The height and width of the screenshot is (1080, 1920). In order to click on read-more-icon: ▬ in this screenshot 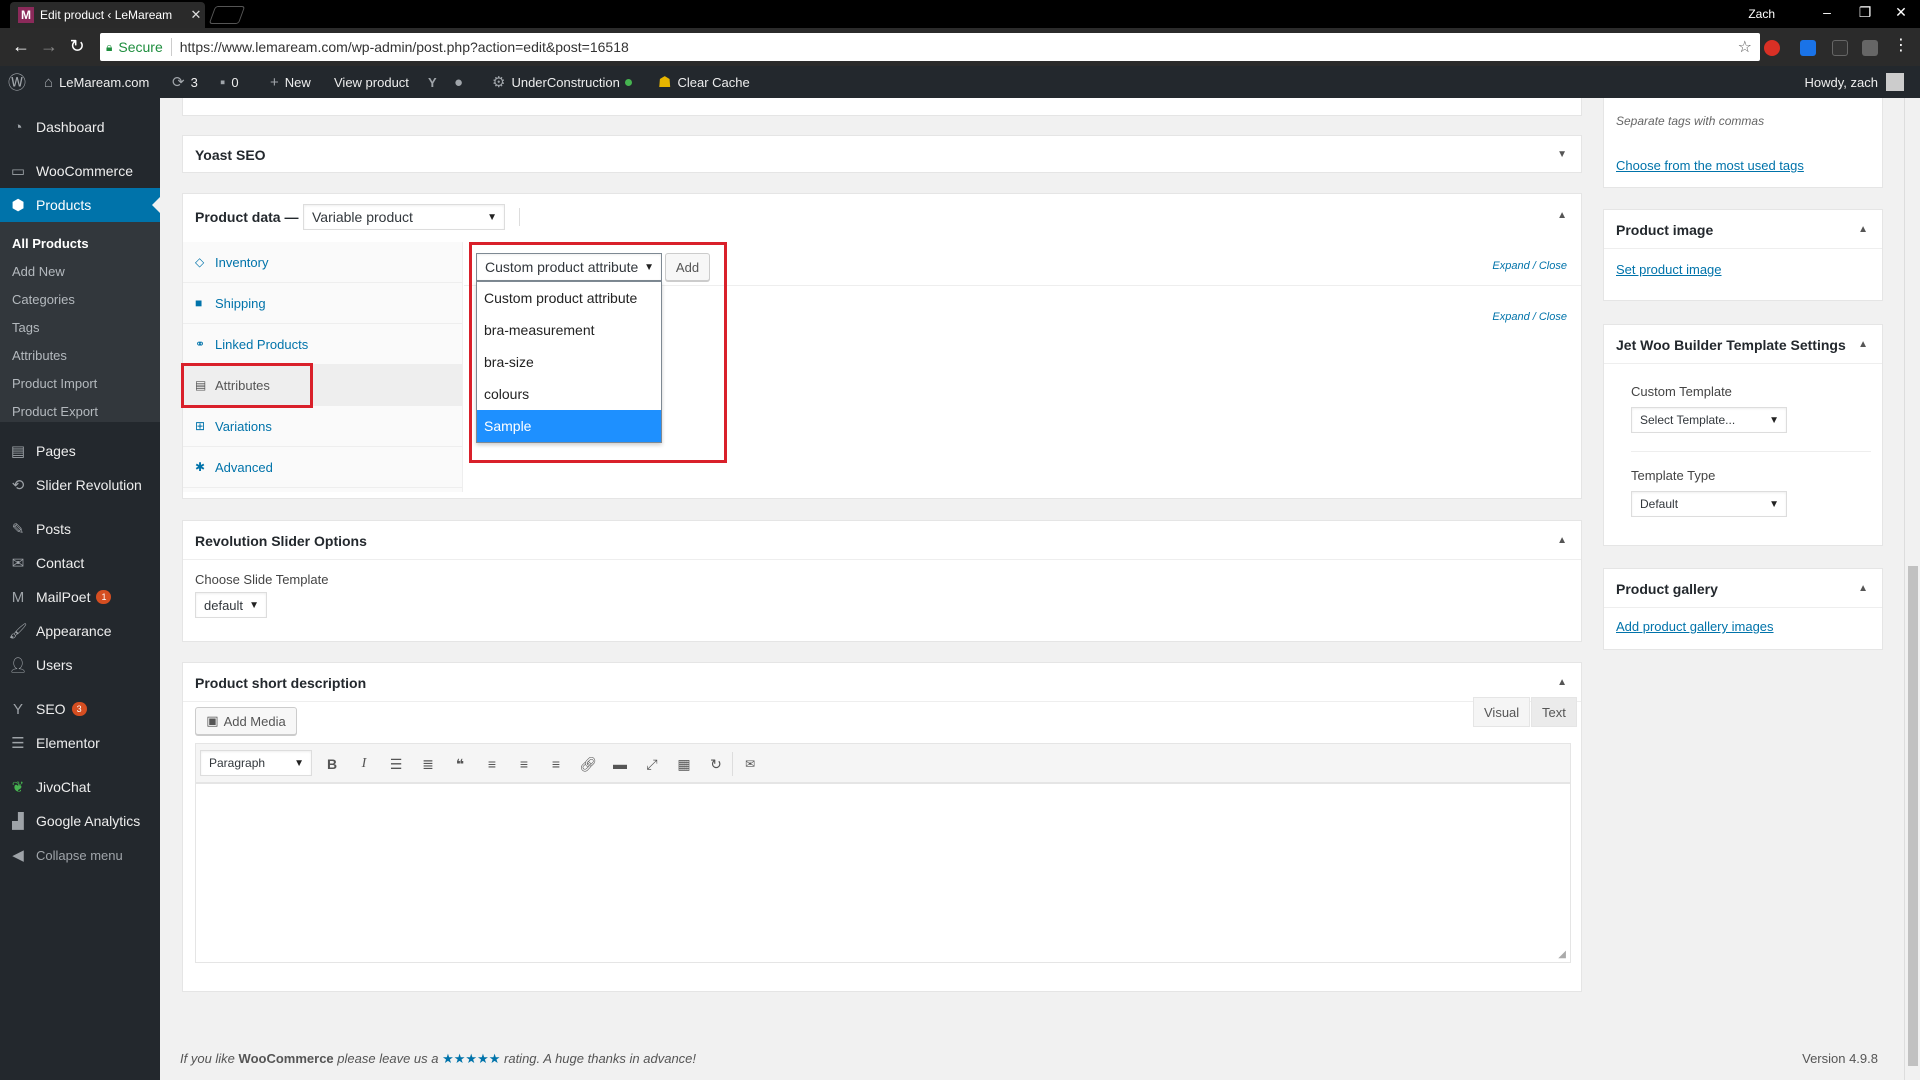, I will do `click(620, 764)`.